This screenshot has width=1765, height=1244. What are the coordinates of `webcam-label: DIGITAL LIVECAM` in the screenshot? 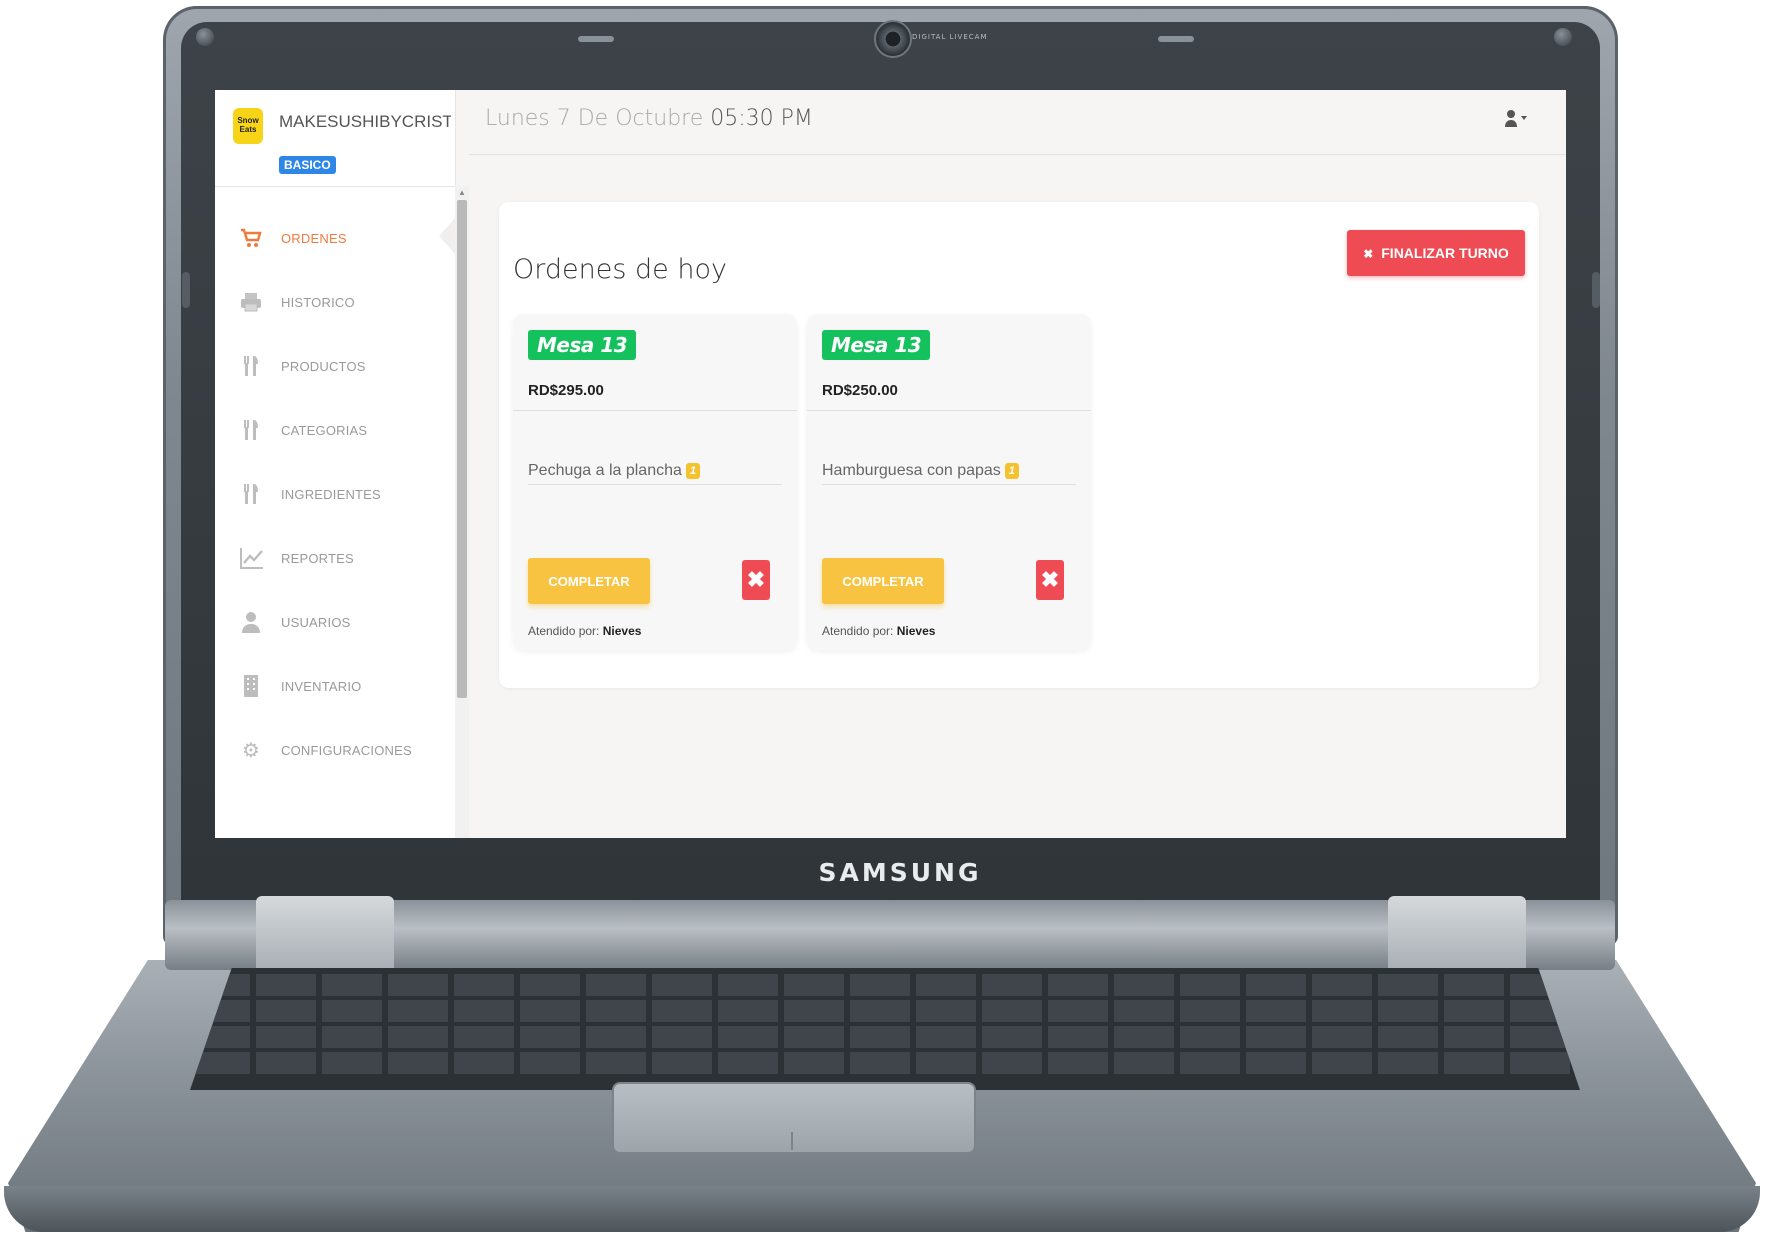 It's located at (950, 37).